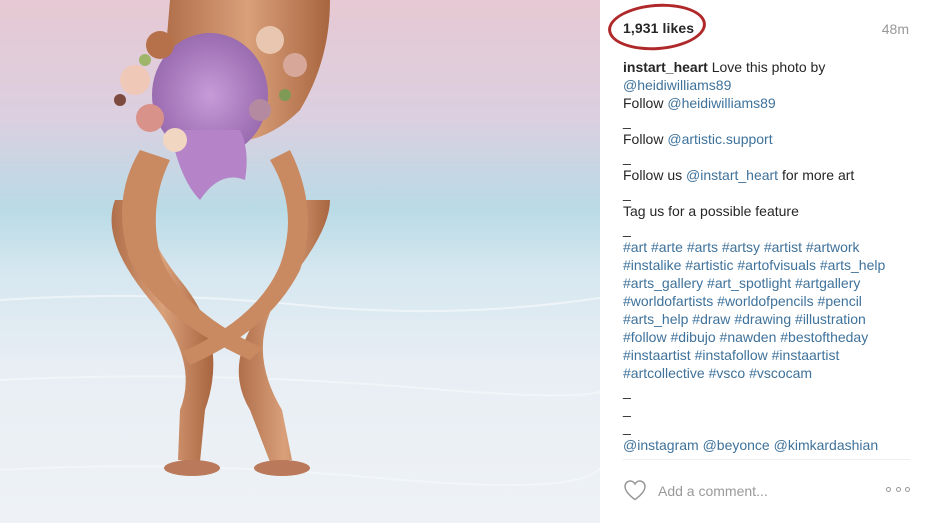 The image size is (933, 523). I want to click on caption-line: #art #arte #arts #artsy #artist #artwork, so click(768, 247).